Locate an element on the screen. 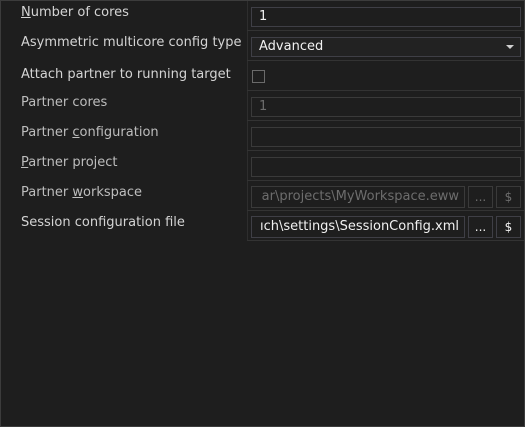 This screenshot has height=427, width=525. column-divider is located at coordinates (247, 121).